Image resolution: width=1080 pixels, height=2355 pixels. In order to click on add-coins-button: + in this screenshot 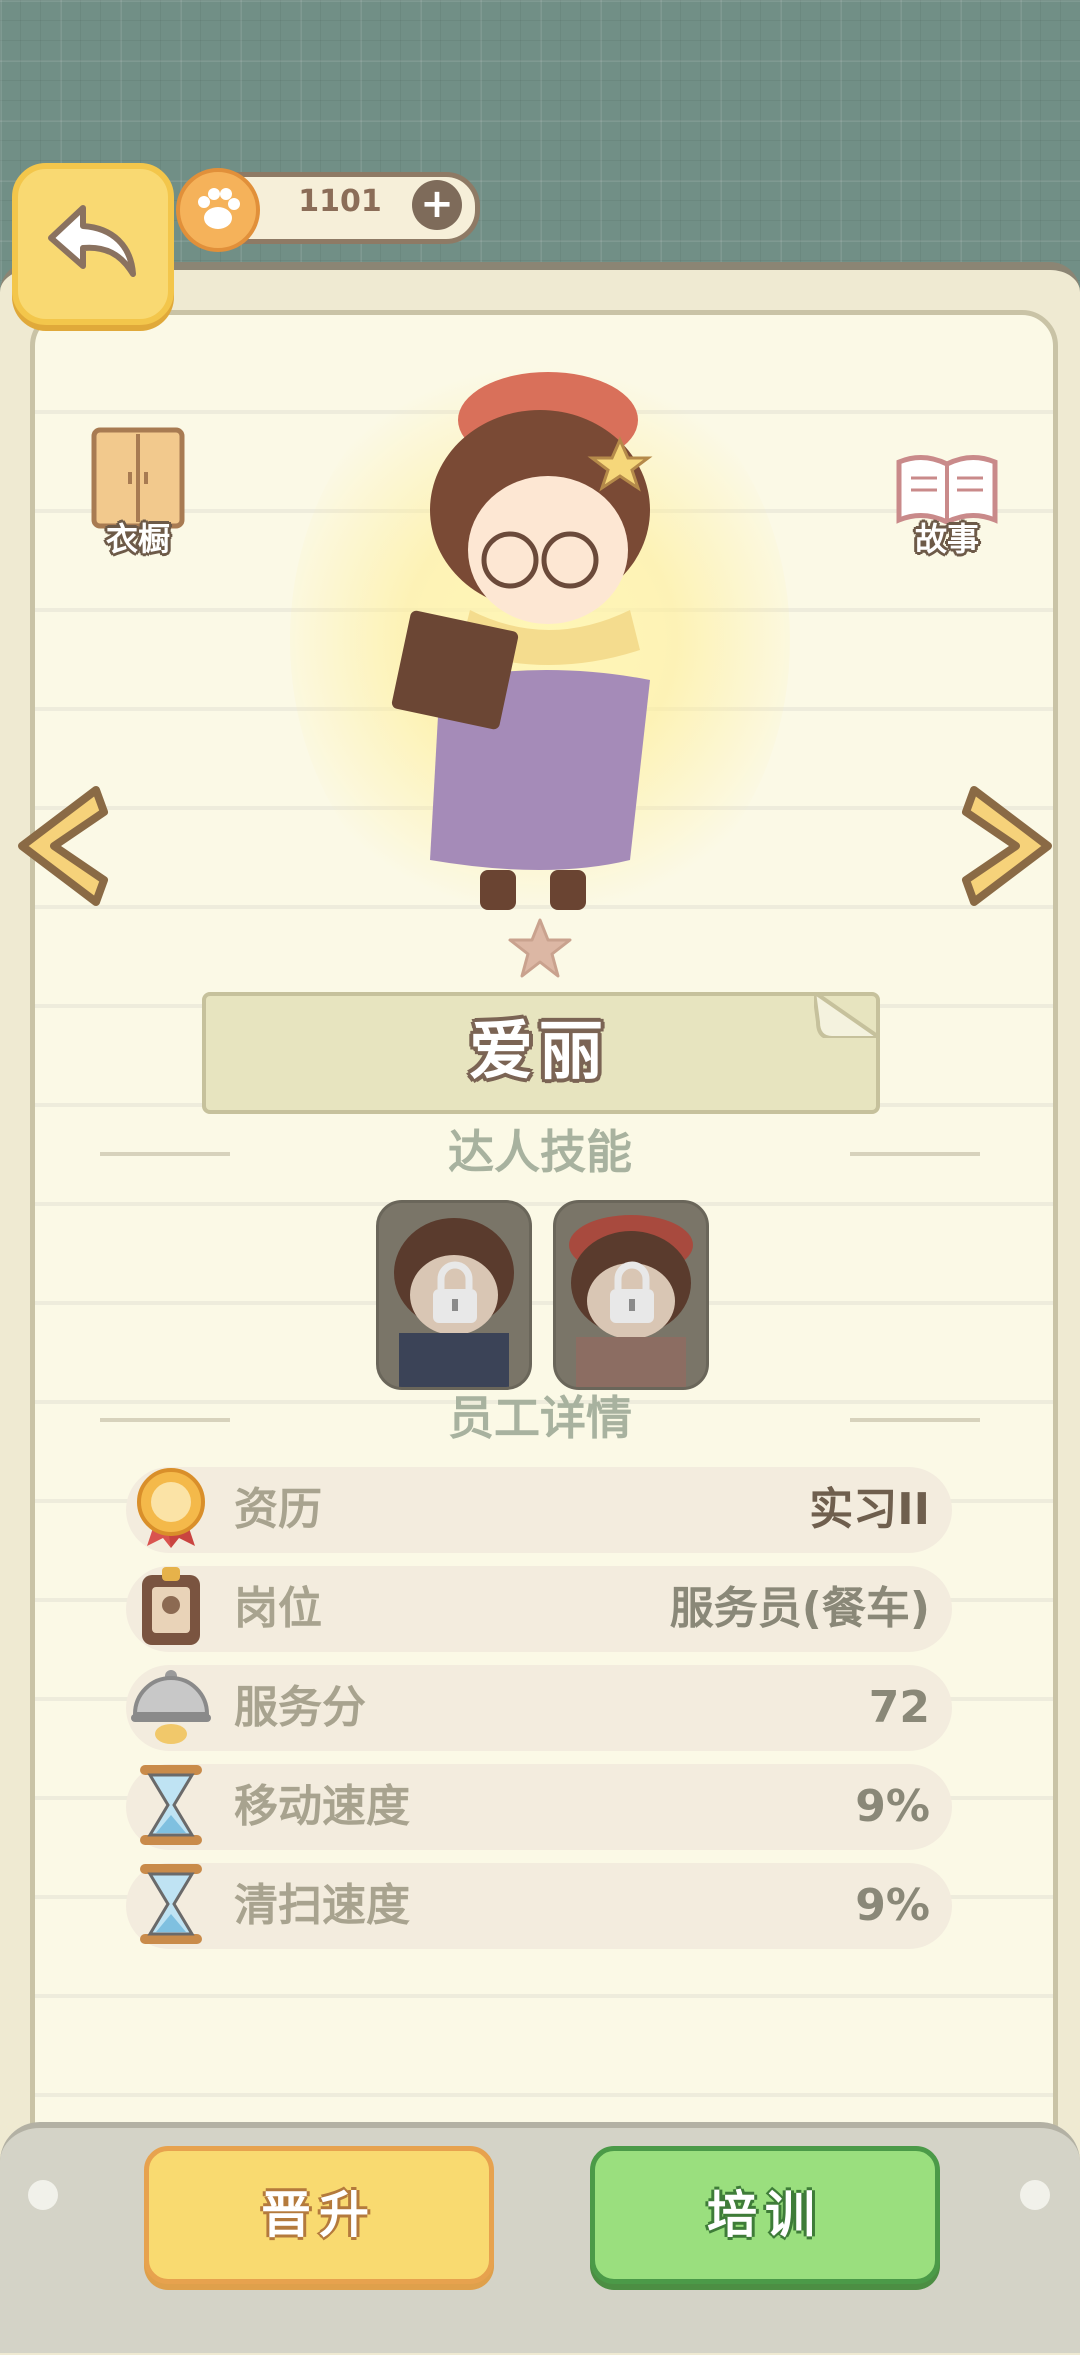, I will do `click(437, 205)`.